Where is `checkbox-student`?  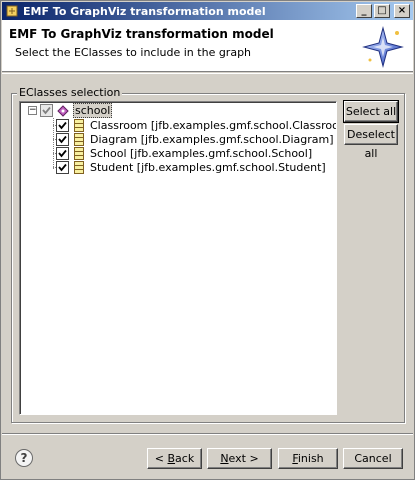 checkbox-student is located at coordinates (62, 167).